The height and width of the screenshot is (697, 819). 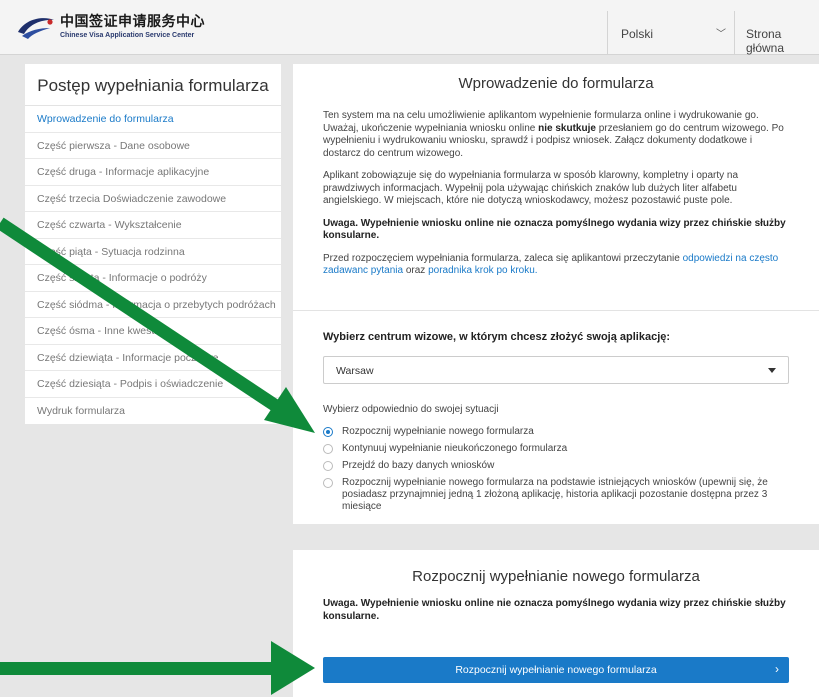 I want to click on radio-label: Rozpocznij wypełnianie nowego formularza, so click(x=438, y=431).